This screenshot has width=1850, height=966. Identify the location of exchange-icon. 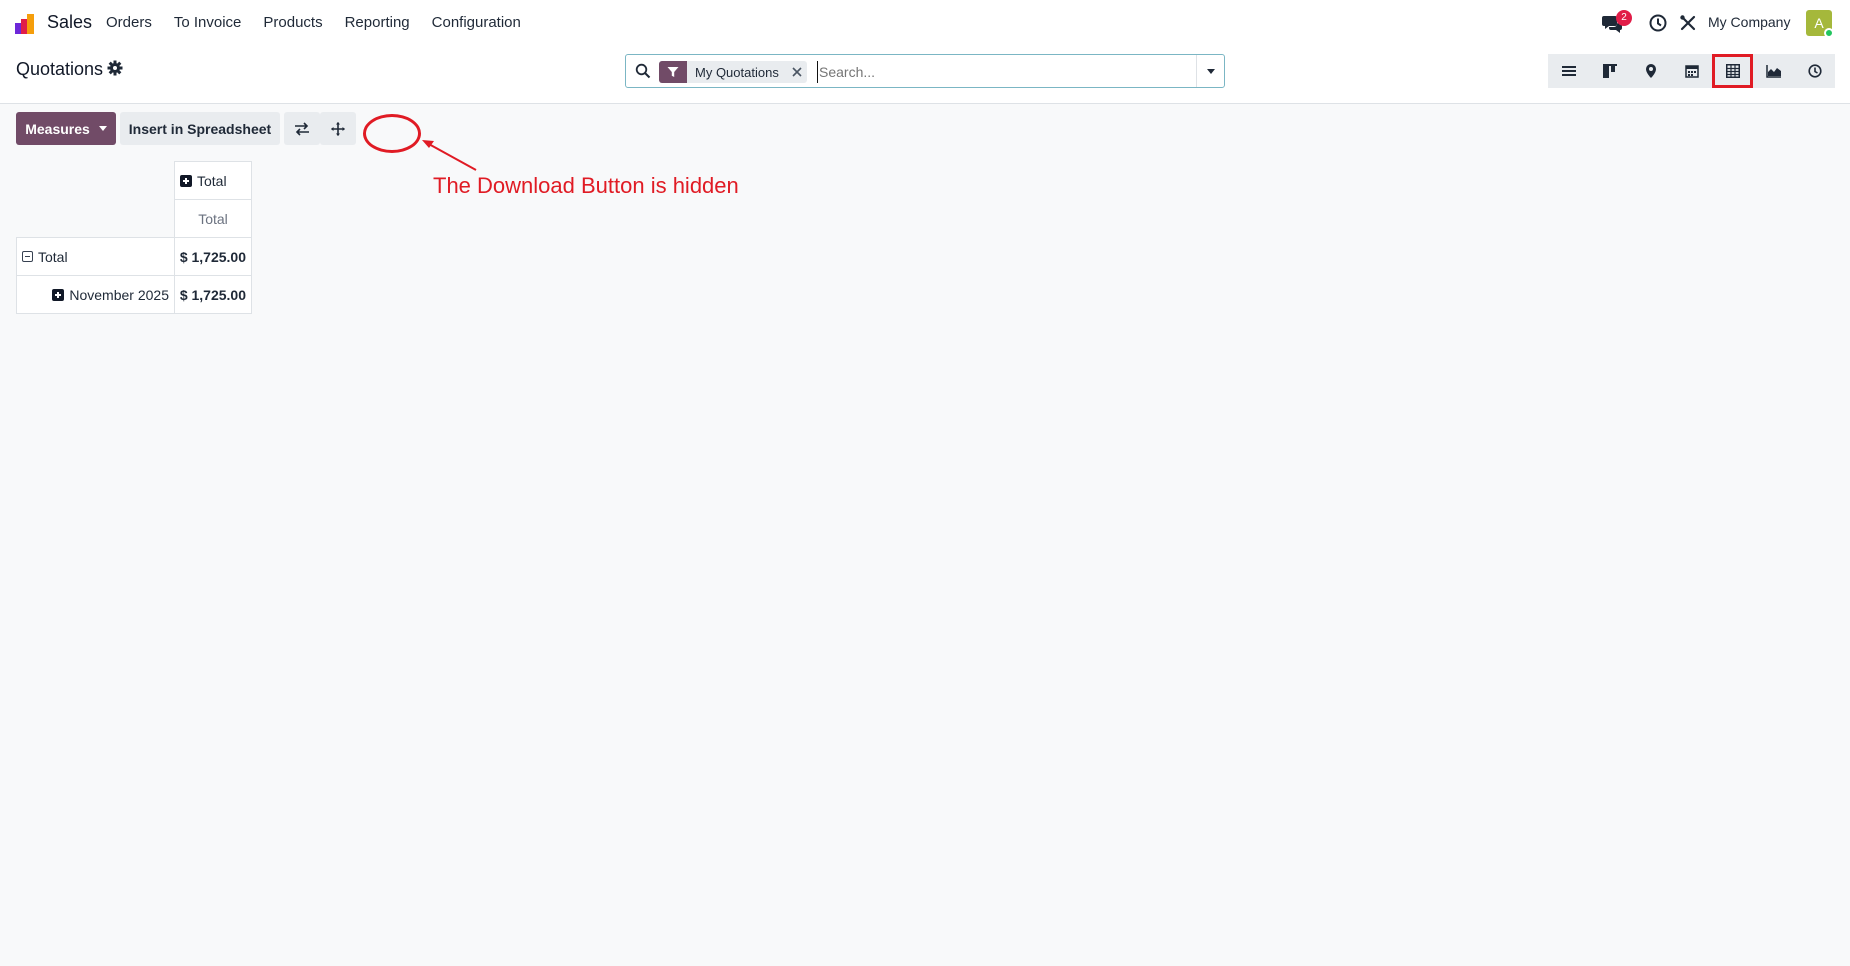
(302, 128).